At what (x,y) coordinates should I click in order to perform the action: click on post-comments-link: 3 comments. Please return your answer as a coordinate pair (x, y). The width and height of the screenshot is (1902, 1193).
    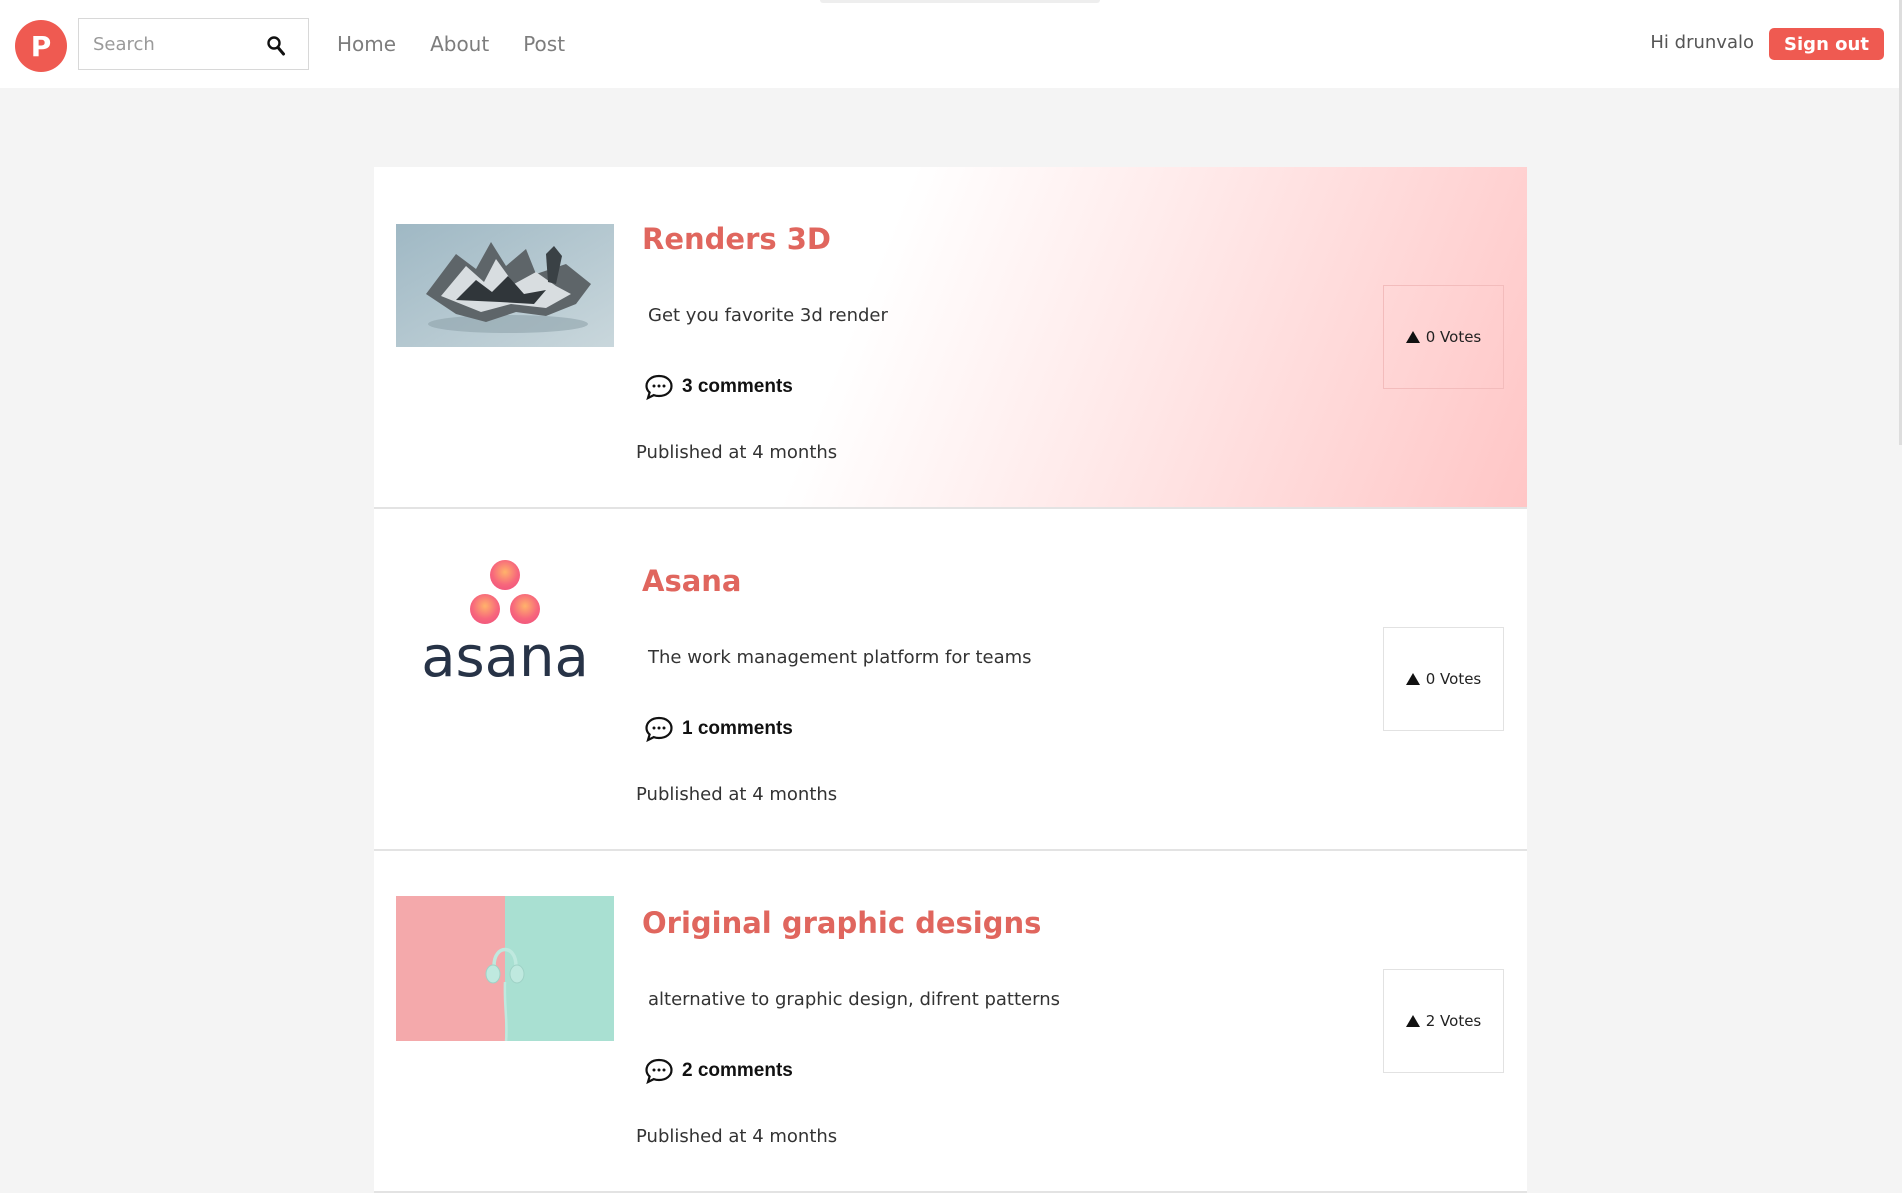
    Looking at the image, I should click on (718, 387).